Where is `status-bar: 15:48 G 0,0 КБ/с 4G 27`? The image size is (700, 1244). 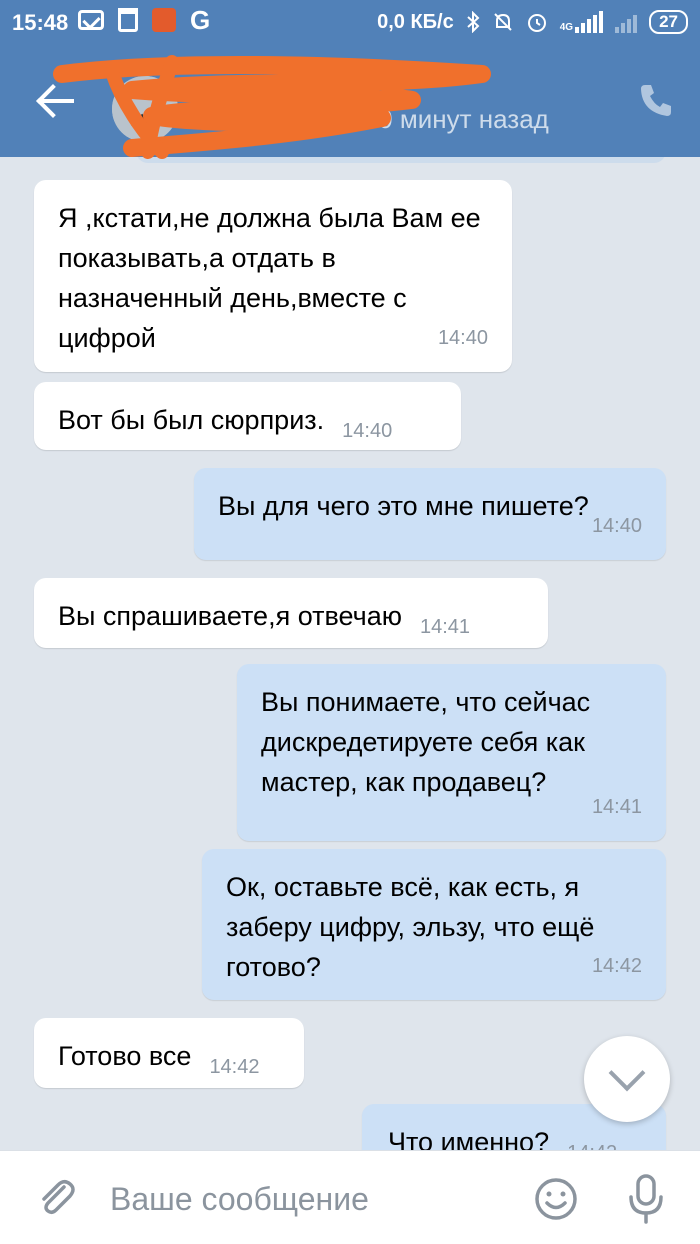 status-bar: 15:48 G 0,0 КБ/с 4G 27 is located at coordinates (350, 23).